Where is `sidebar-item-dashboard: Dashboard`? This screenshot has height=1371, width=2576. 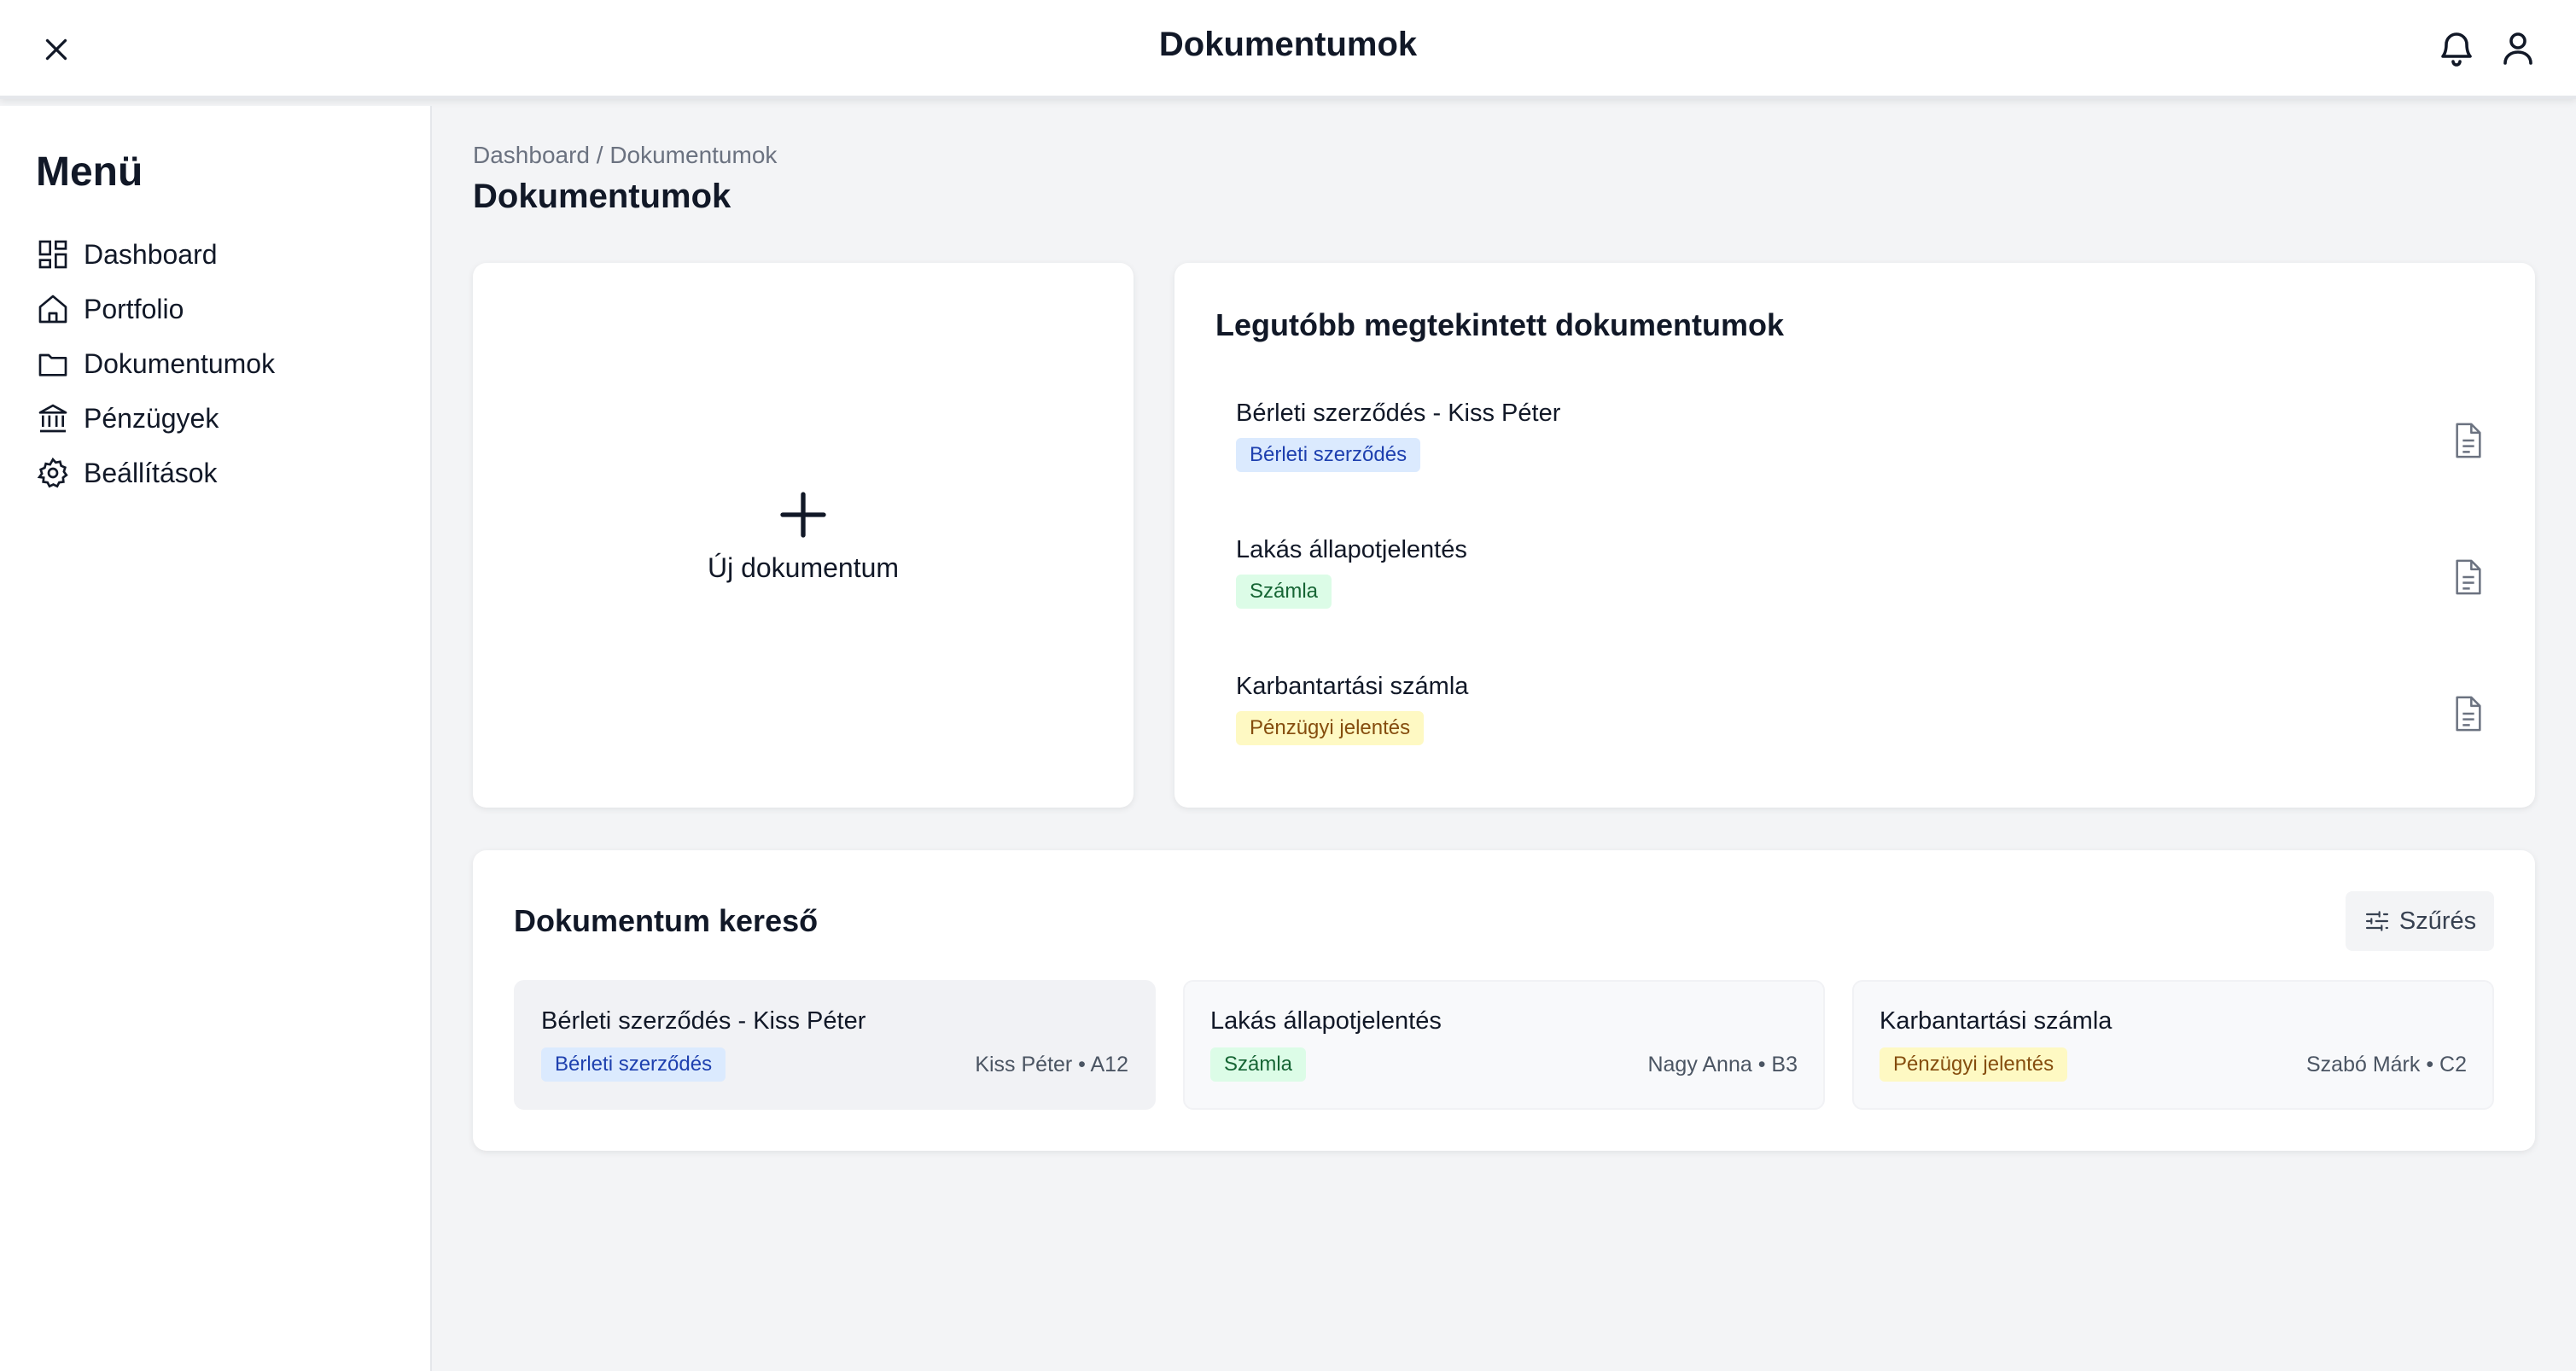 sidebar-item-dashboard: Dashboard is located at coordinates (155, 254).